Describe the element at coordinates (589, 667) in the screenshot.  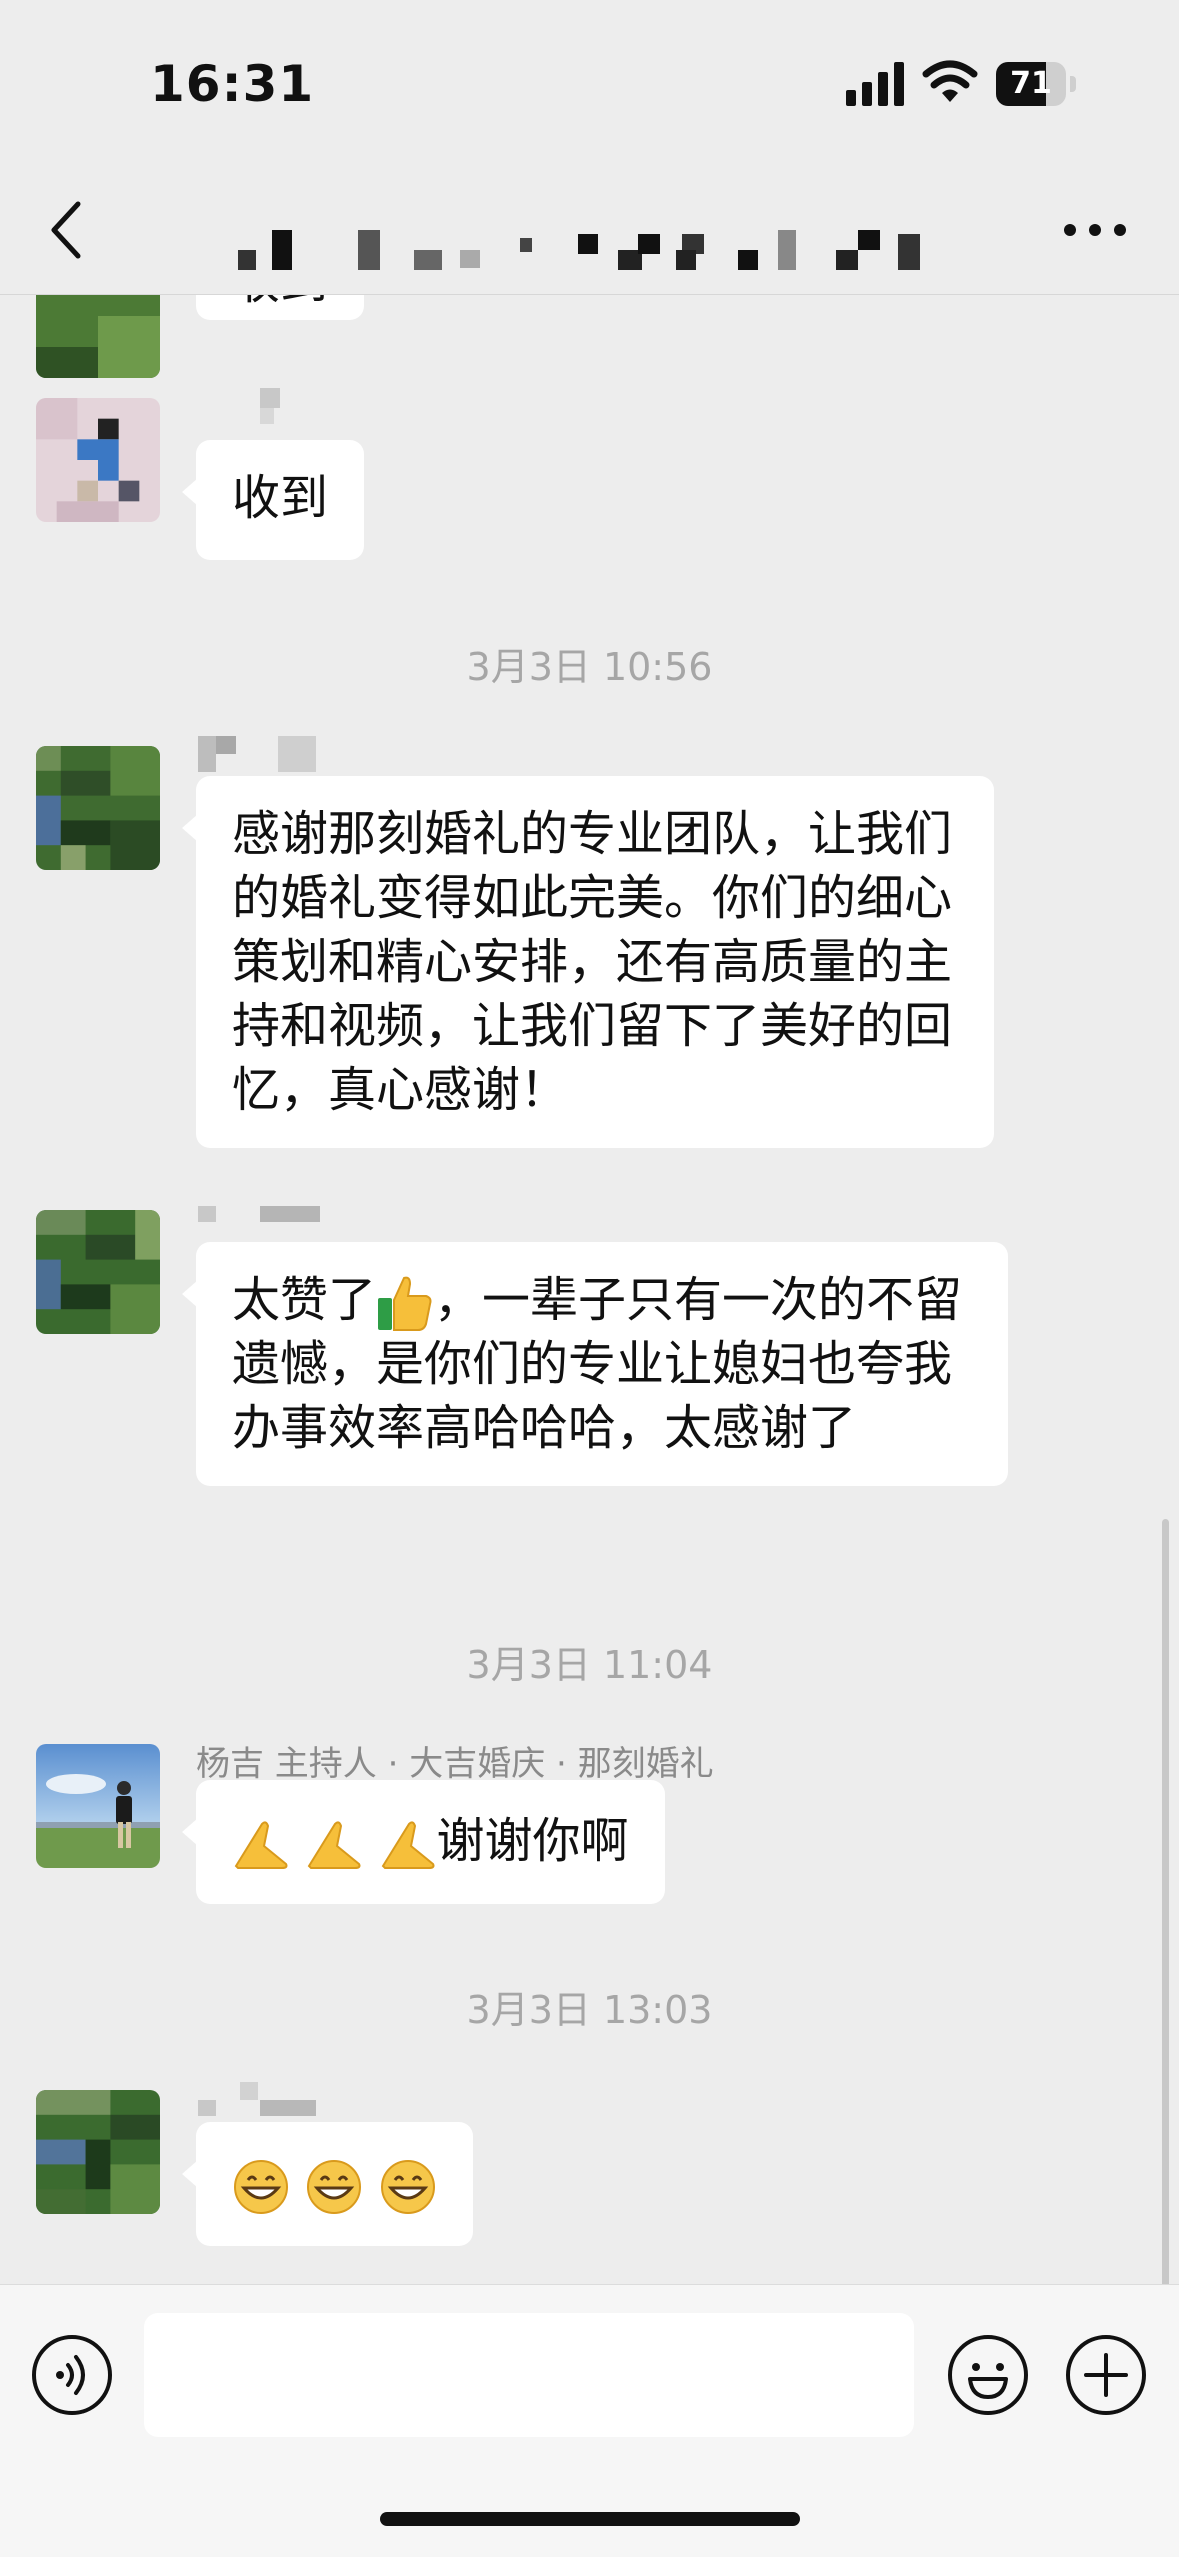
I see `timestamp: 3月3日 10:56` at that location.